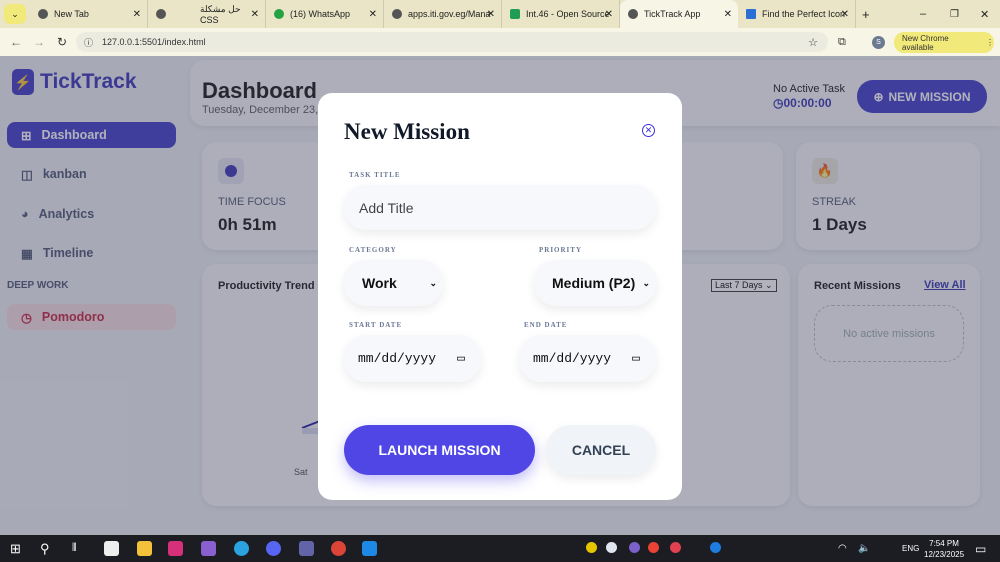 This screenshot has height=562, width=1000. Describe the element at coordinates (923, 14) in the screenshot. I see `minimize-button: –` at that location.